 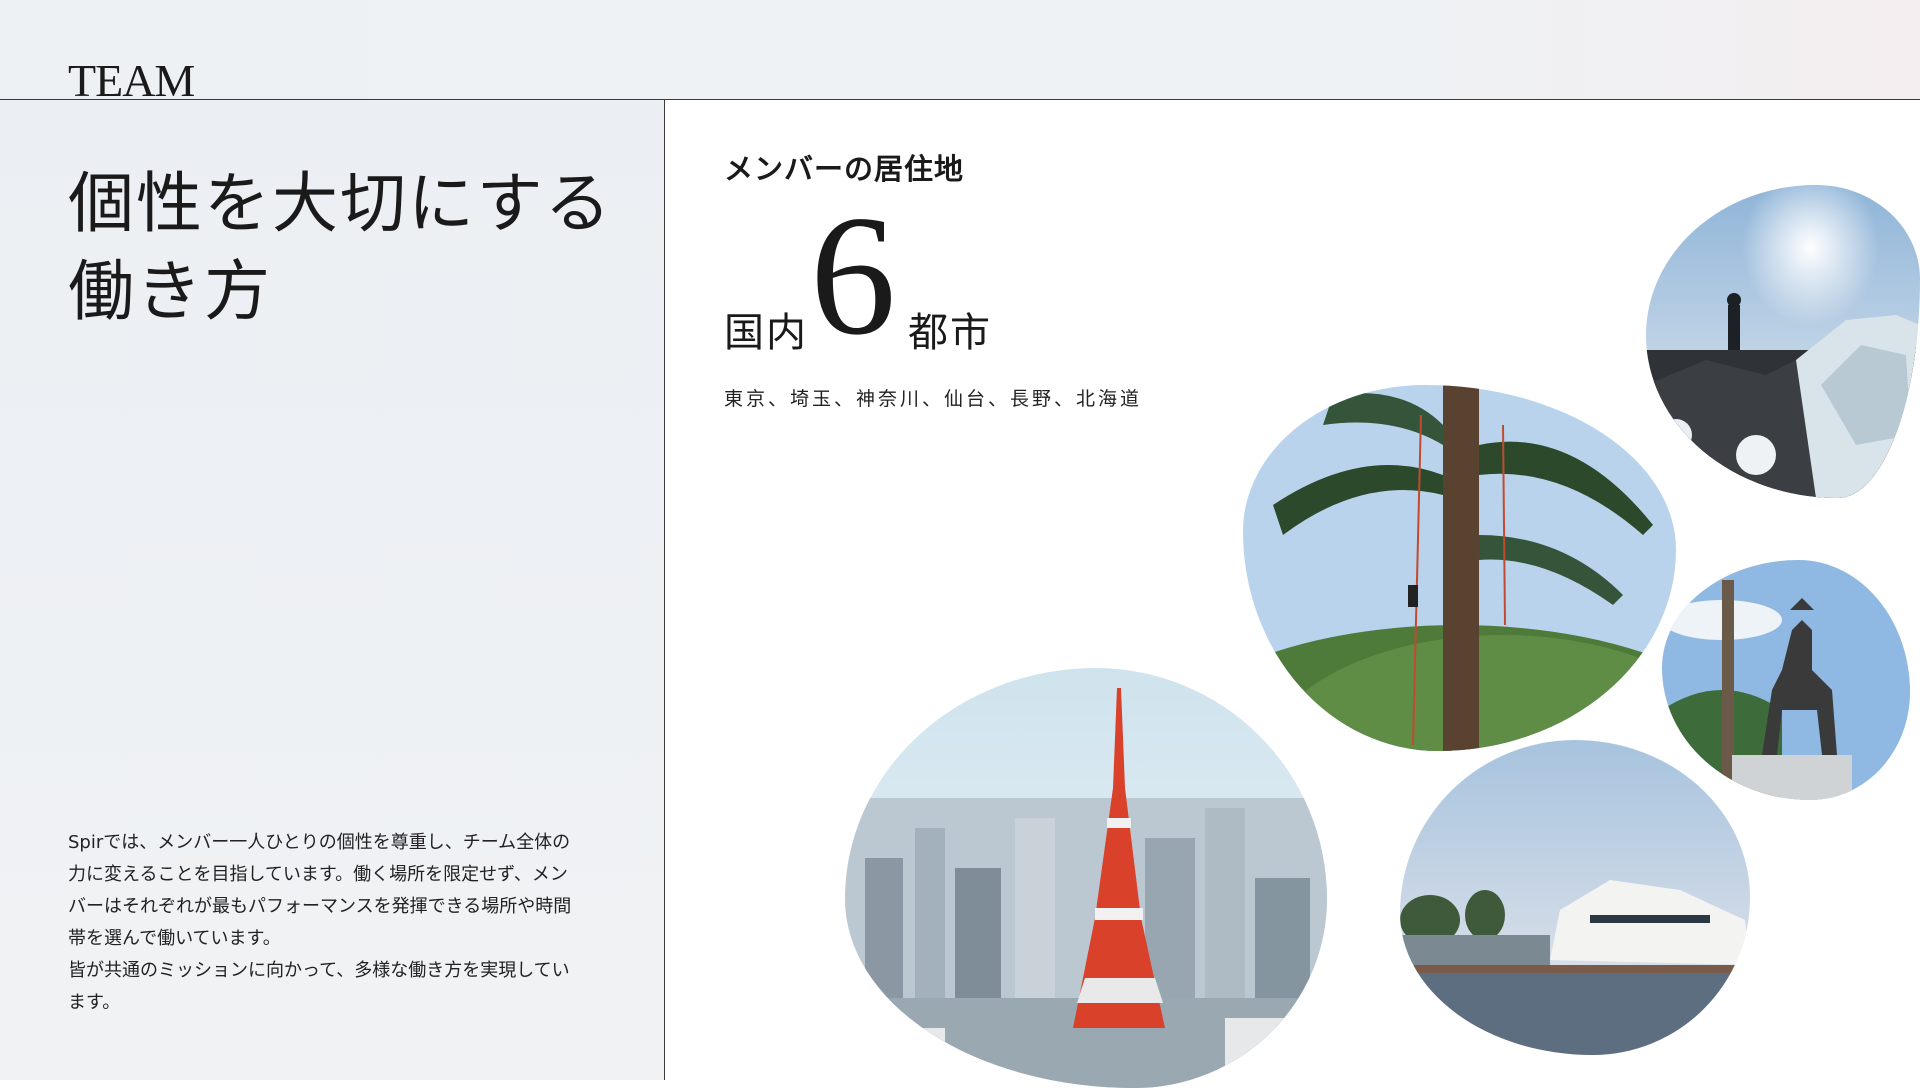 What do you see at coordinates (1575, 897) in the screenshot?
I see `photo-marina` at bounding box center [1575, 897].